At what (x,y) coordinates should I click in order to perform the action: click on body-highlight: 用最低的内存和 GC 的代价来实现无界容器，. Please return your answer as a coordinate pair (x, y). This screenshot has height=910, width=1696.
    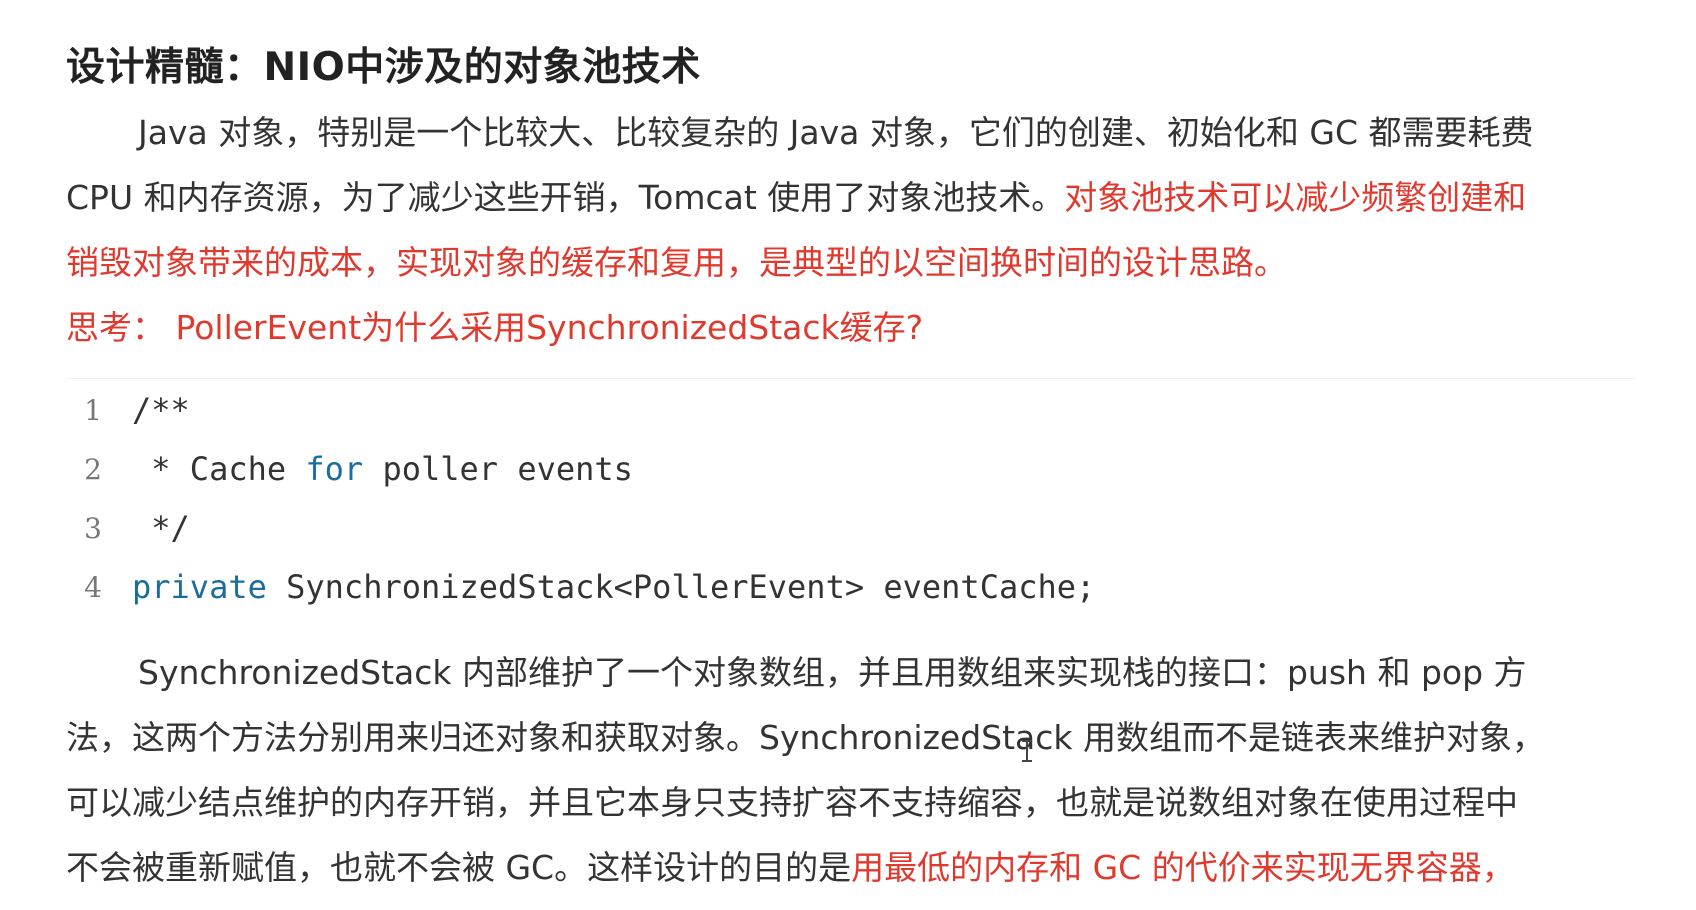
    Looking at the image, I should click on (1183, 867).